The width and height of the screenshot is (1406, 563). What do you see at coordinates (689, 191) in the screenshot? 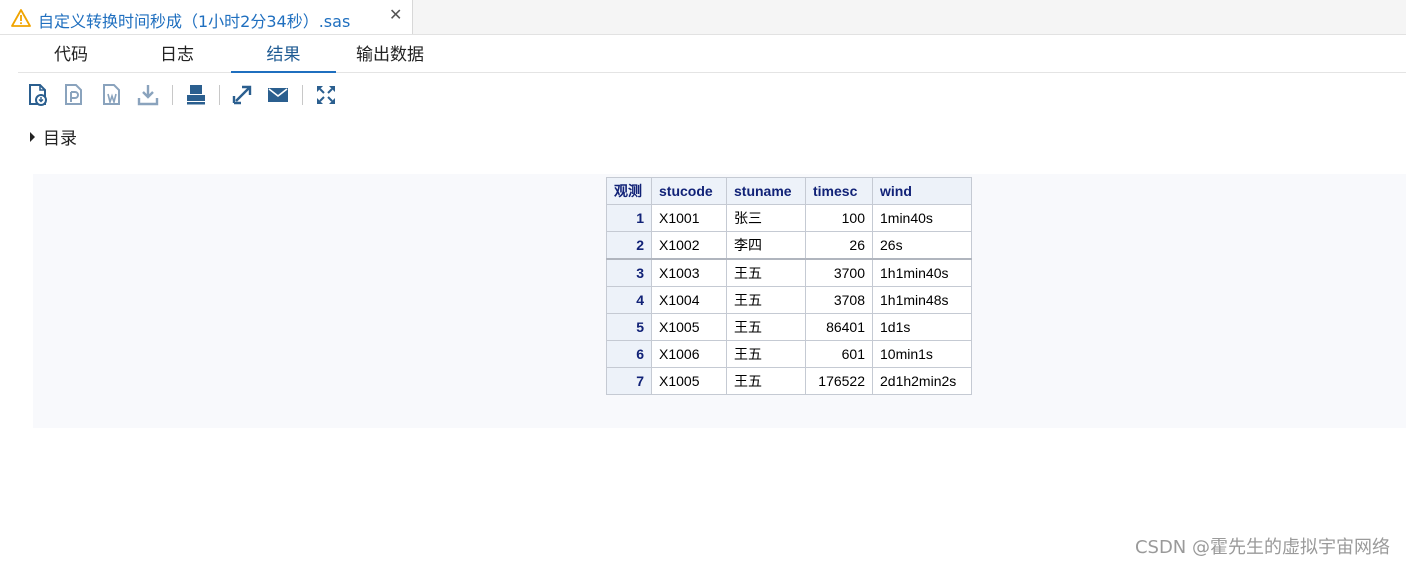
I see `column-header: stucode` at bounding box center [689, 191].